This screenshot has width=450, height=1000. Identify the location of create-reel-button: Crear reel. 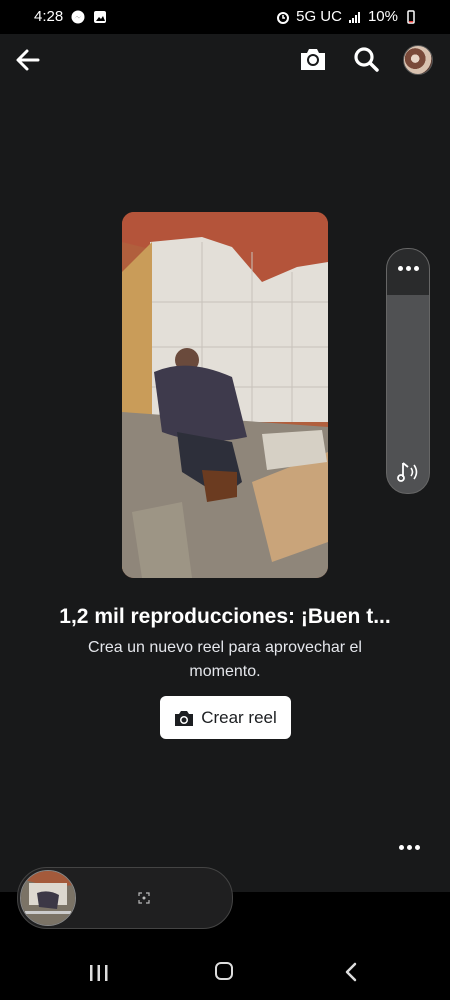
(225, 717).